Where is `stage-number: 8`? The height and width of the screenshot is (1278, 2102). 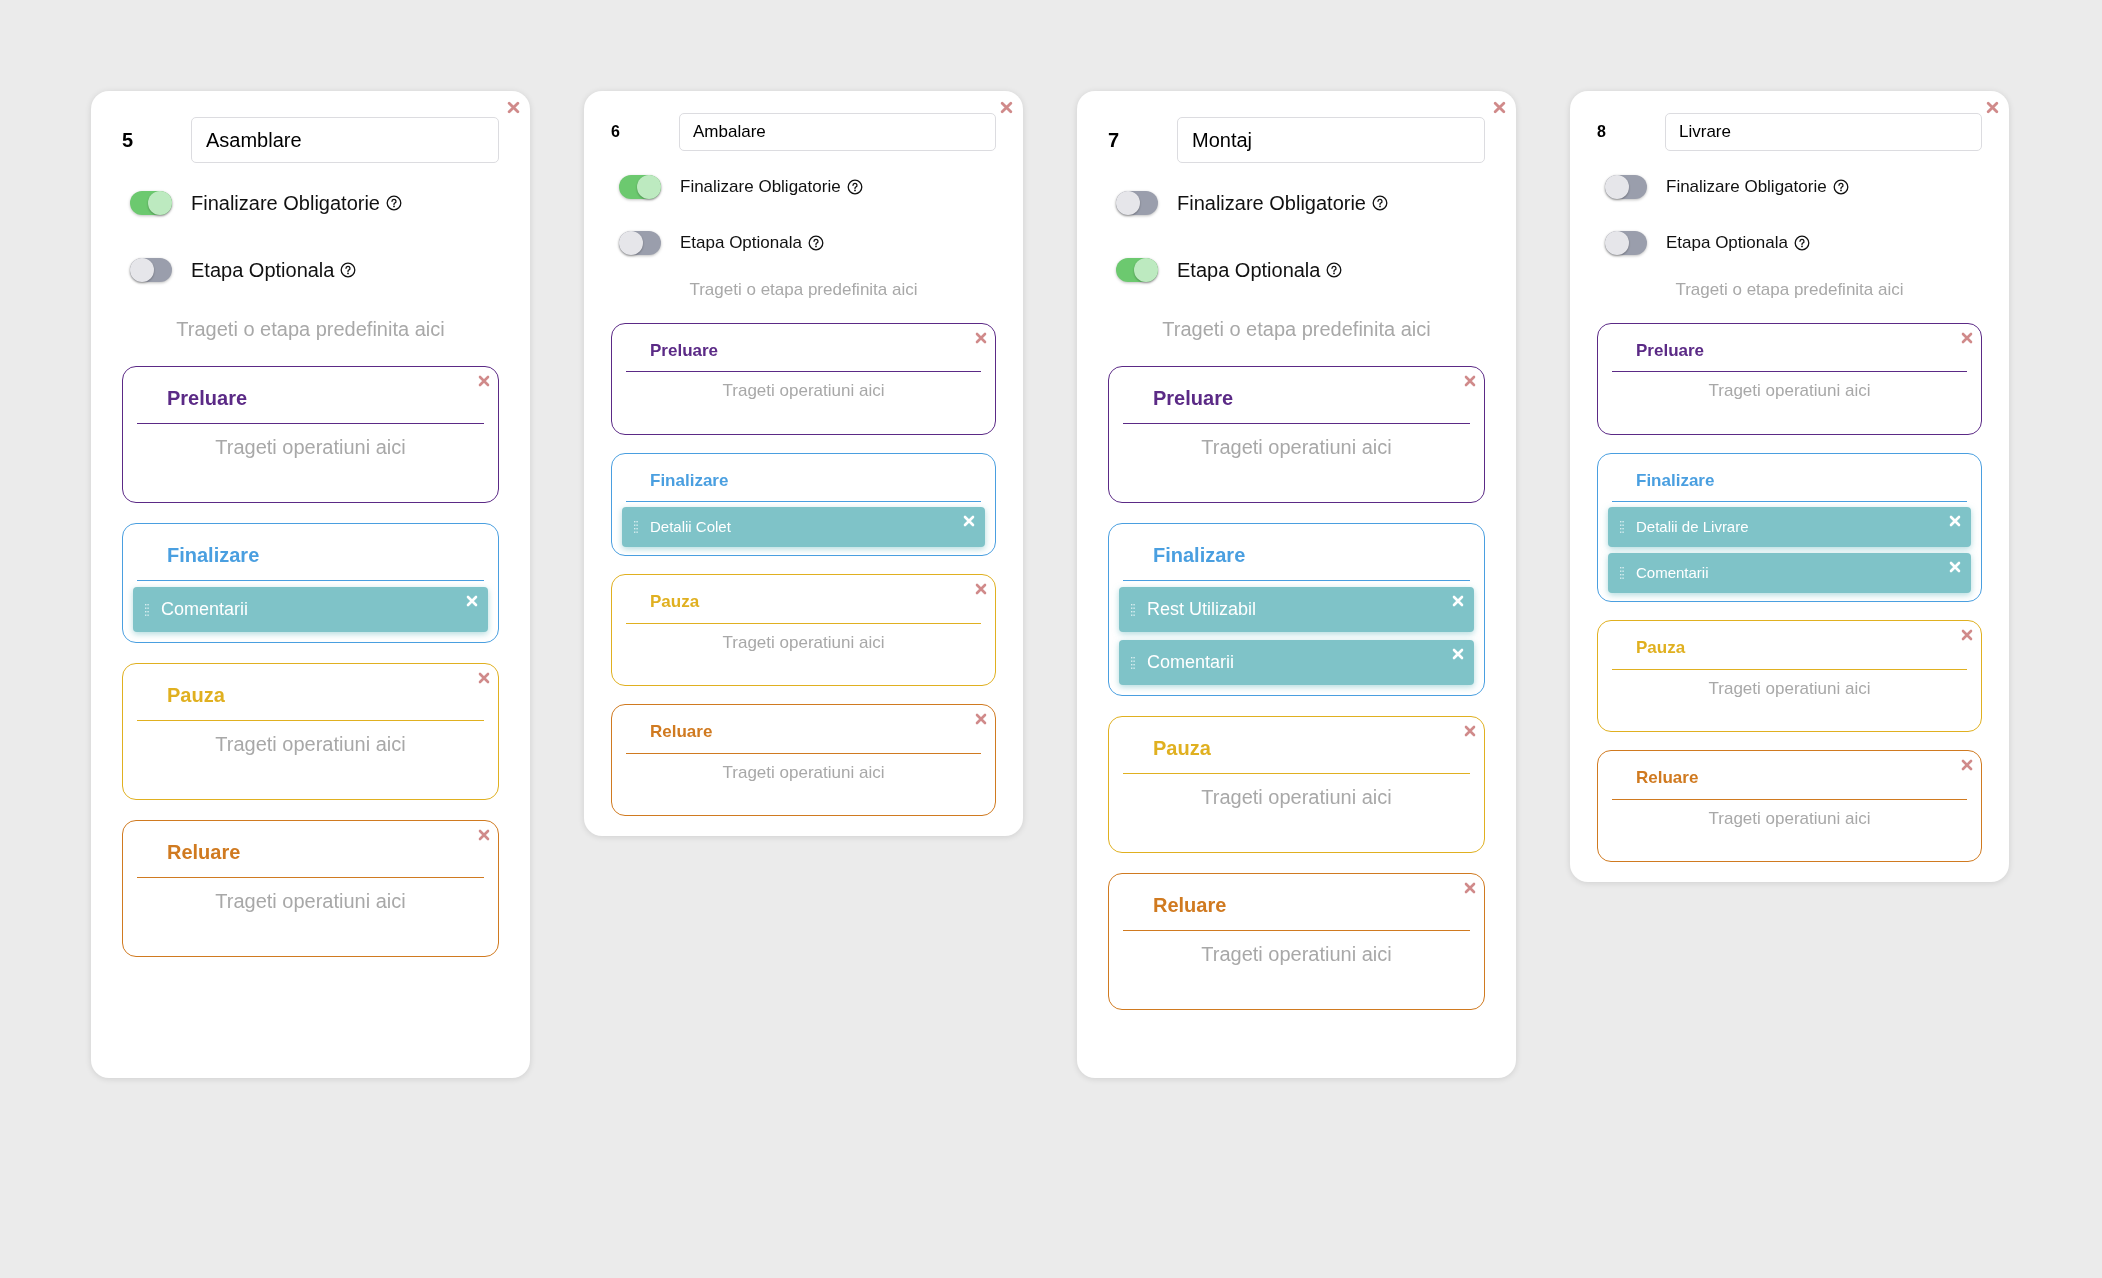
stage-number: 8 is located at coordinates (1602, 132).